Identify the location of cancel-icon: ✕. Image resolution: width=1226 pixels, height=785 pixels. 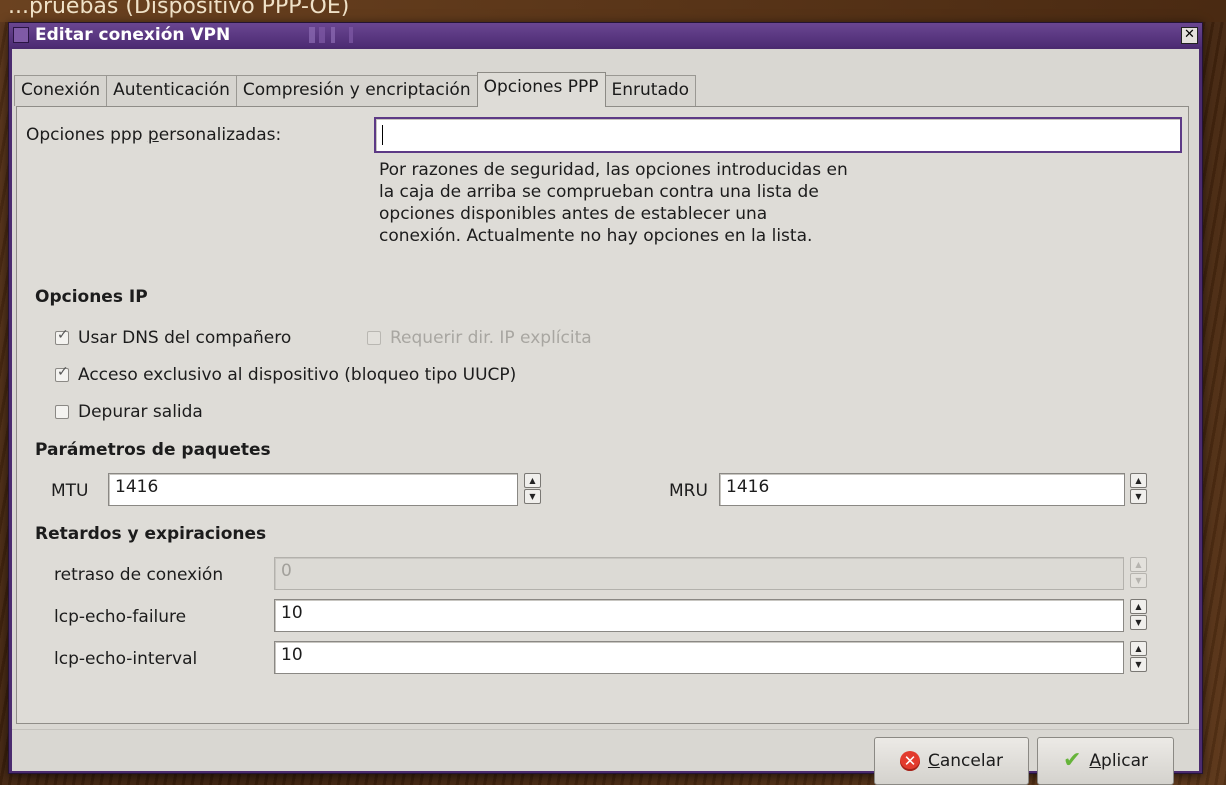
(909, 761).